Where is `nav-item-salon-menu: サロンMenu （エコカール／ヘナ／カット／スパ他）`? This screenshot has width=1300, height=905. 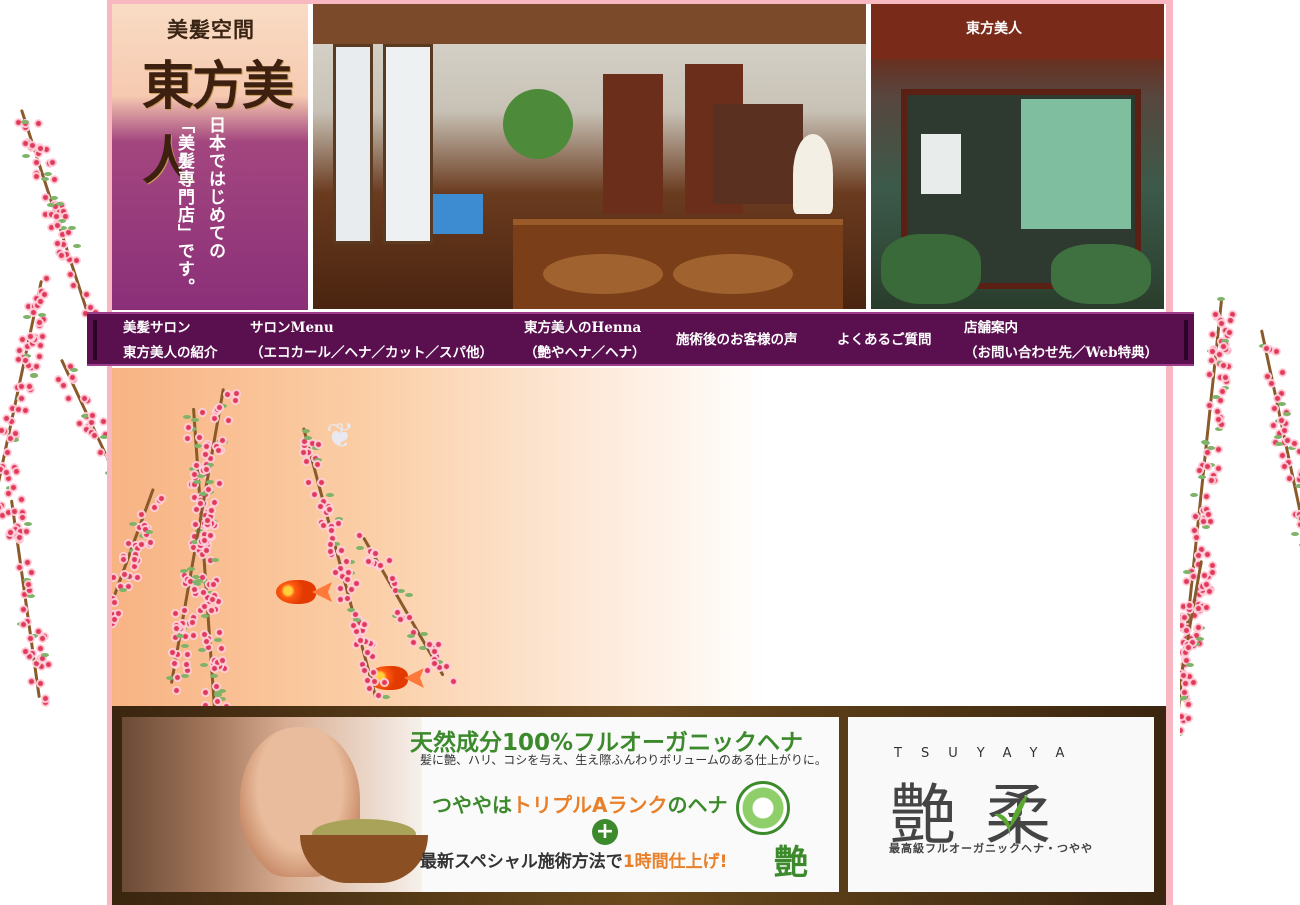
nav-item-salon-menu: サロンMenu （エコカール／ヘナ／カット／スパ他） is located at coordinates (371, 341).